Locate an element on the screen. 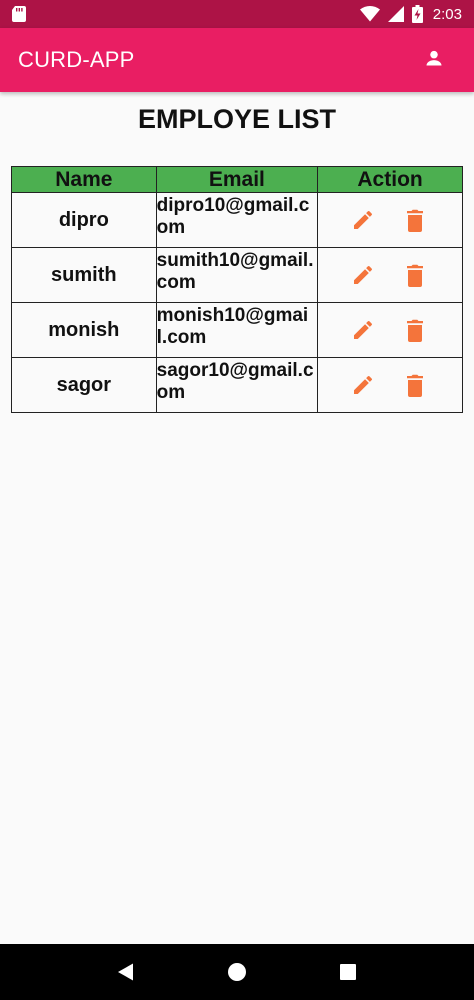 The height and width of the screenshot is (1000, 474). home-button is located at coordinates (237, 972).